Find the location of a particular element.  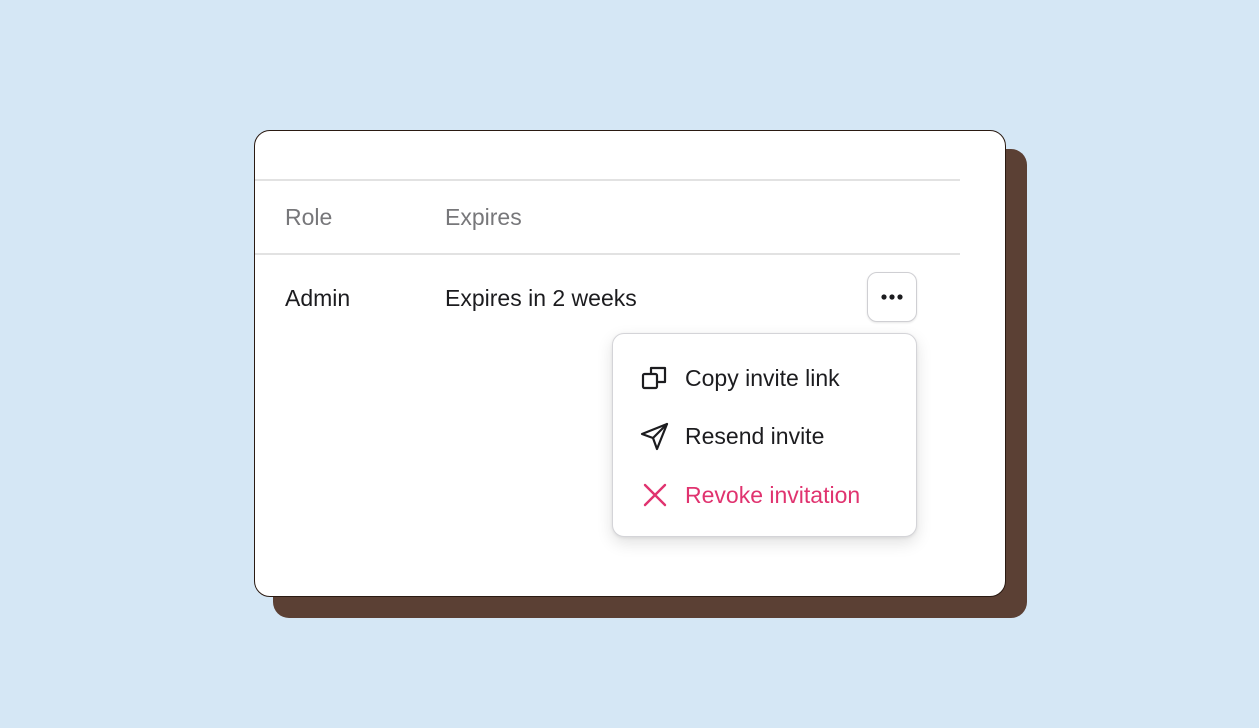

row-actions-button is located at coordinates (892, 297).